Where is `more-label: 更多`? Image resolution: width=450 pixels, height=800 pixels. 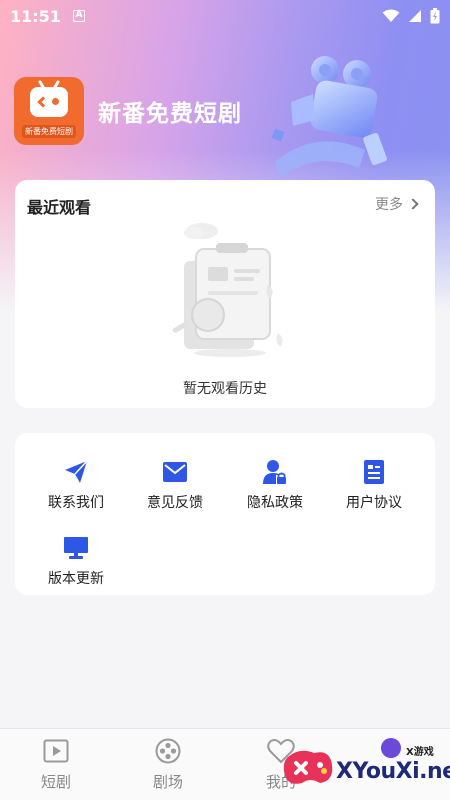 more-label: 更多 is located at coordinates (389, 205).